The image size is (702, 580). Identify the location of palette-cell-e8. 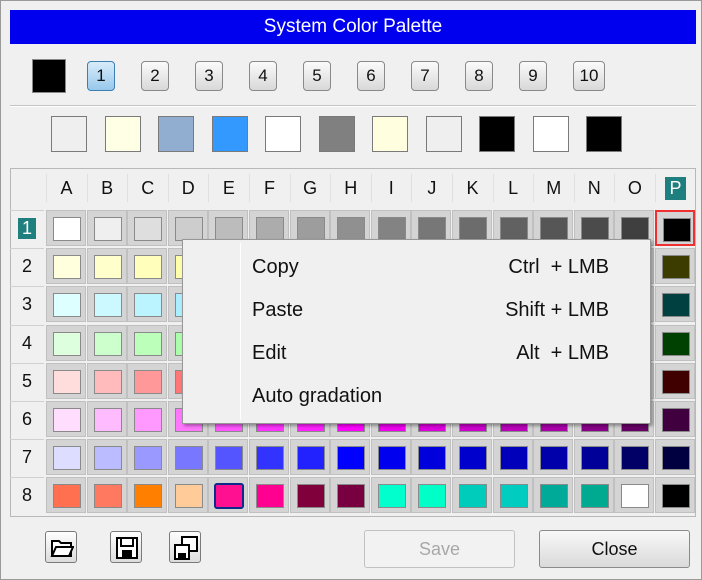
(228, 495).